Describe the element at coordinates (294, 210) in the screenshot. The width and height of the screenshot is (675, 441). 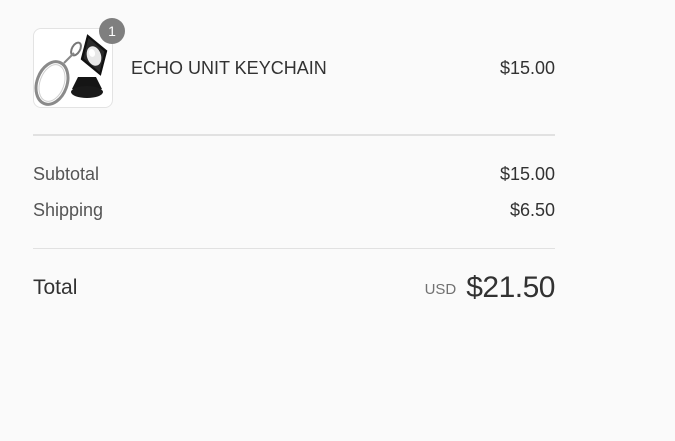
I see `shipping-line: Shipping $6.50` at that location.